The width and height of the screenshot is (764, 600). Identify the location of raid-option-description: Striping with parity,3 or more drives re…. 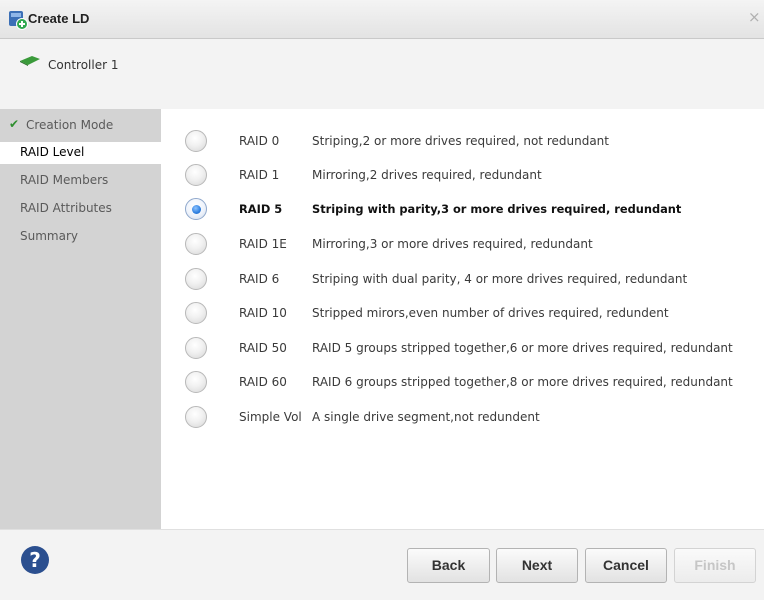
(497, 209).